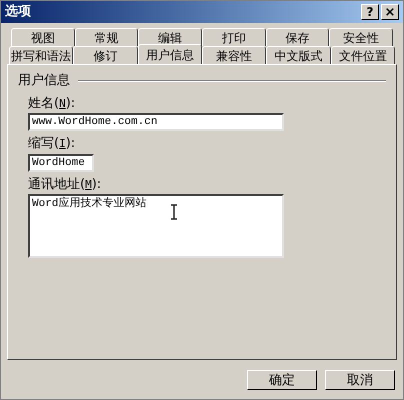 The image size is (404, 400). Describe the element at coordinates (298, 37) in the screenshot. I see `tab: 保存` at that location.